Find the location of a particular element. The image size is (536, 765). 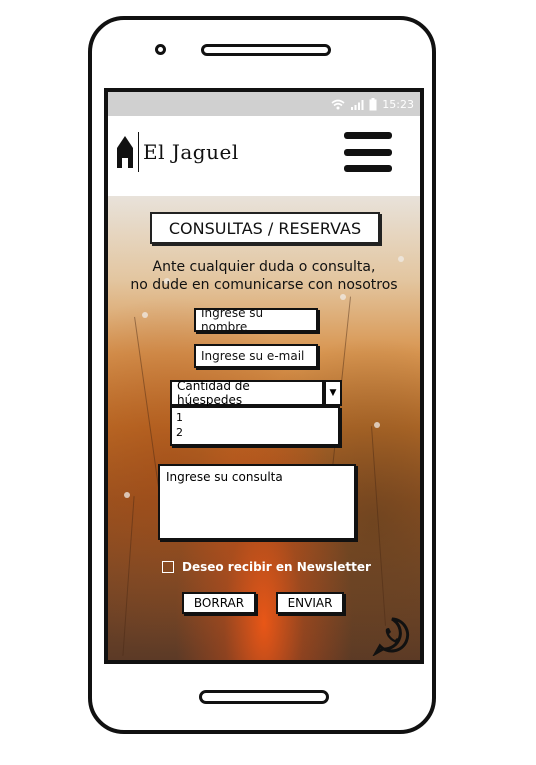

name-input: Ingrese su nombre is located at coordinates (256, 320).